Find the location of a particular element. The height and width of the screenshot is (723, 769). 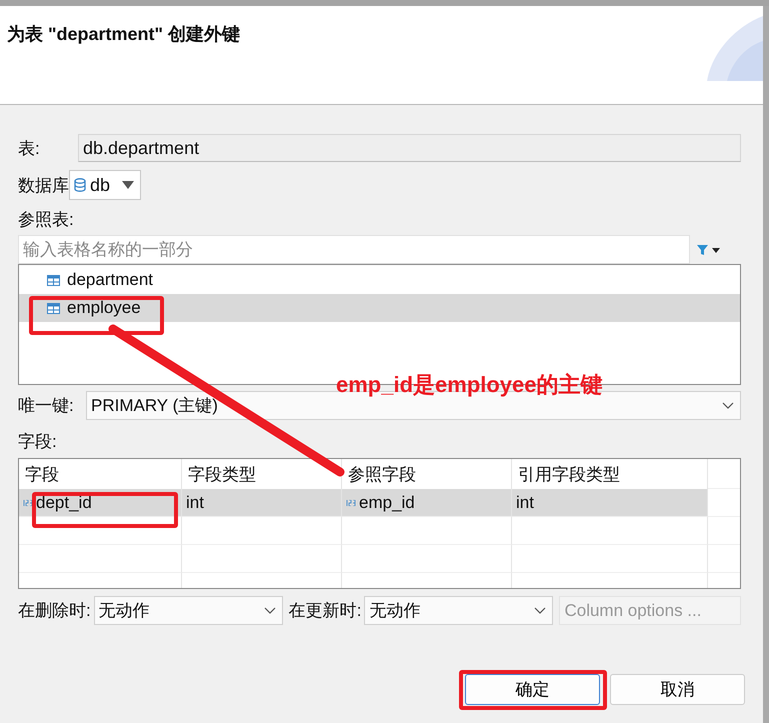

table-cell: emp_id is located at coordinates (387, 502).